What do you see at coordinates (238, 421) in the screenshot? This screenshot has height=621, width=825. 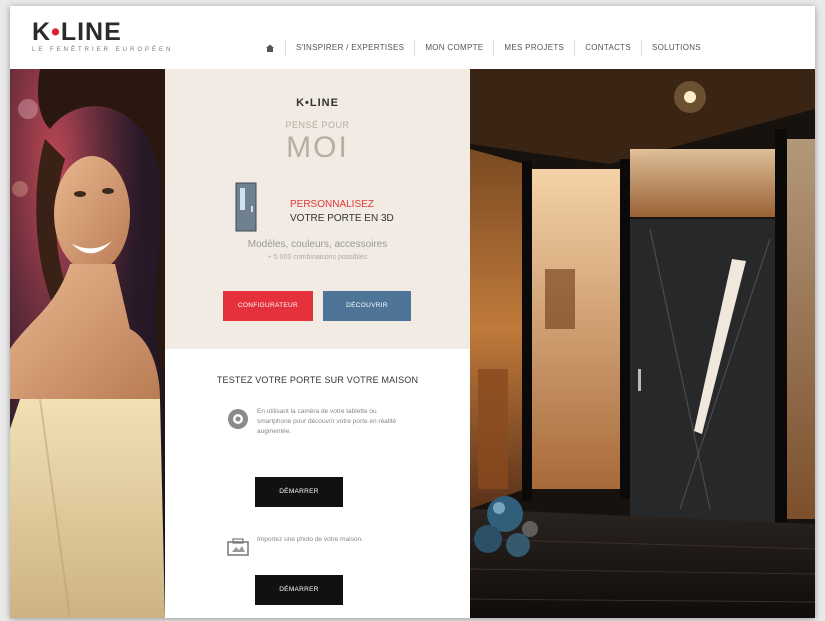 I see `camera-icon` at bounding box center [238, 421].